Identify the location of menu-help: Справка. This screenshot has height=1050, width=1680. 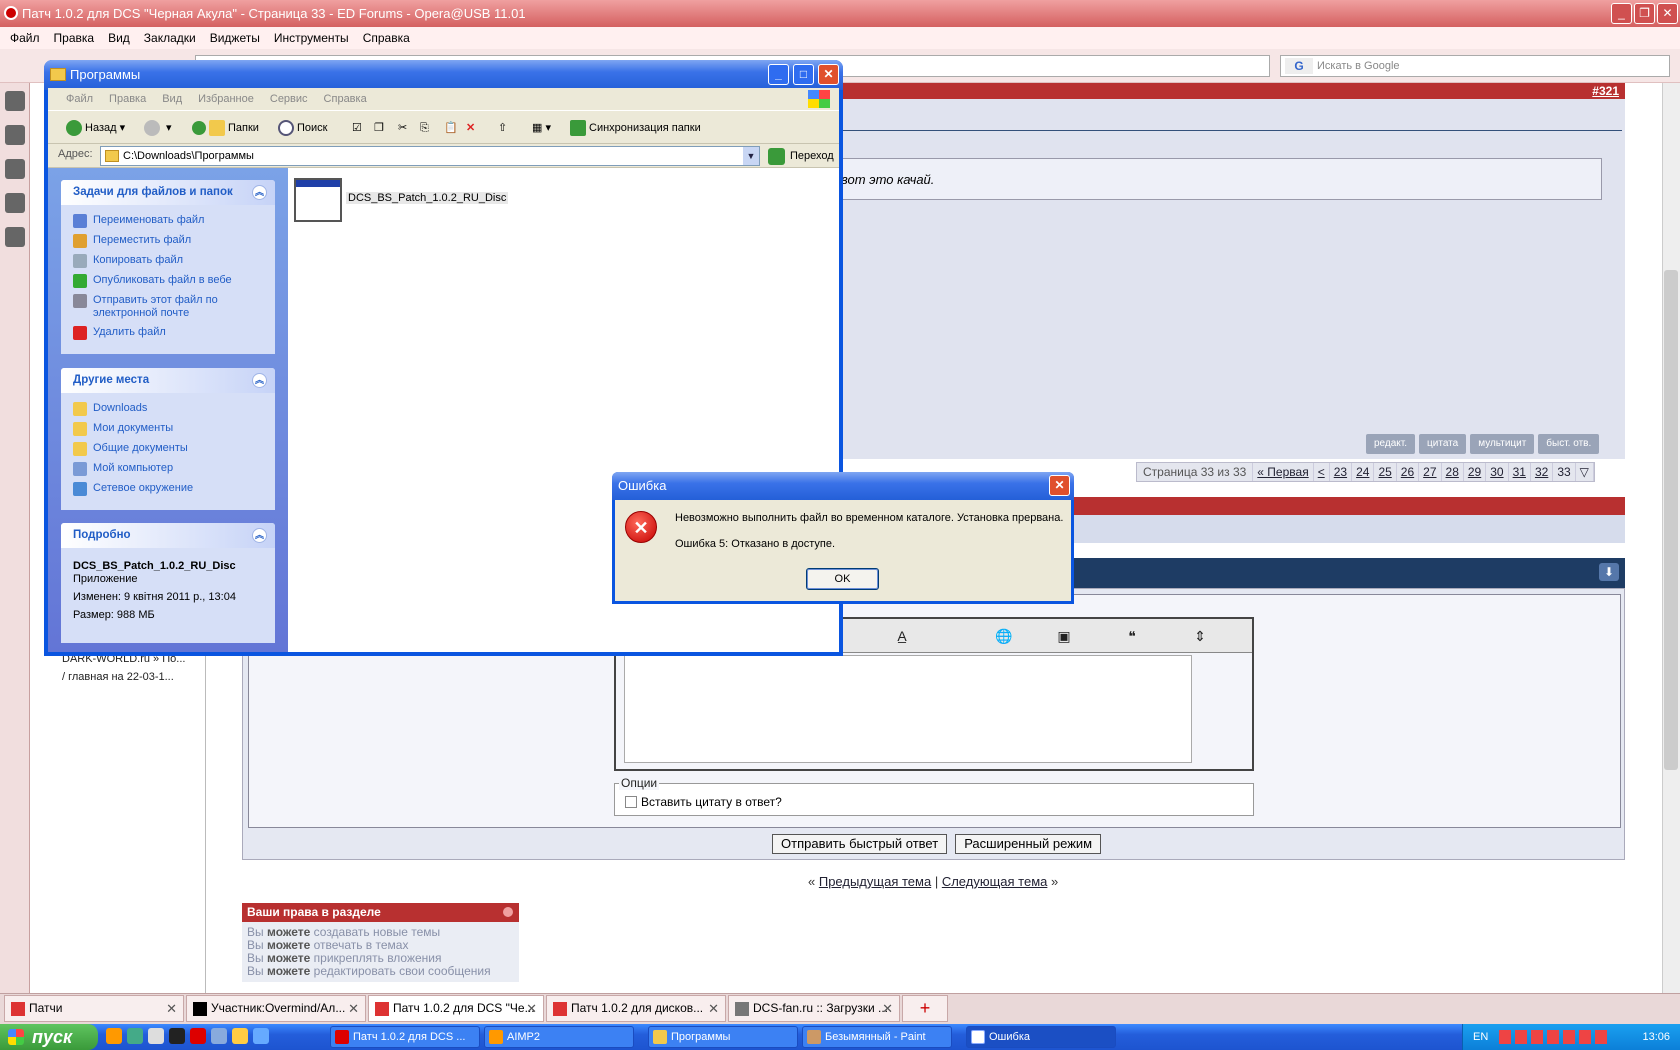
(345, 99).